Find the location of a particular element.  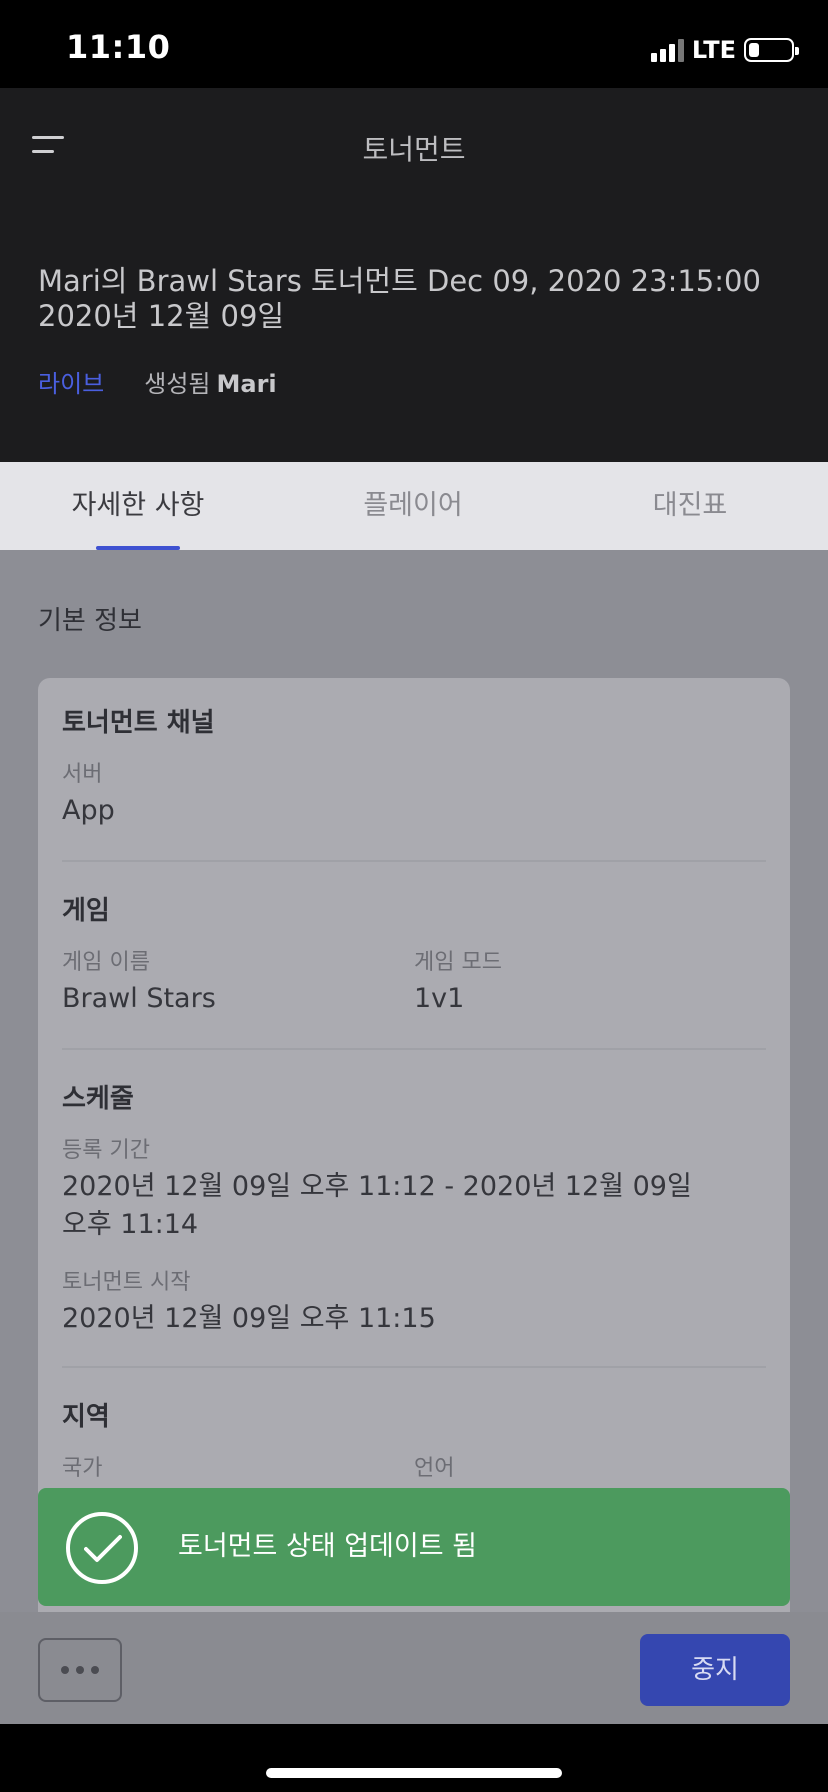

server-label: 서버 is located at coordinates (82, 774).